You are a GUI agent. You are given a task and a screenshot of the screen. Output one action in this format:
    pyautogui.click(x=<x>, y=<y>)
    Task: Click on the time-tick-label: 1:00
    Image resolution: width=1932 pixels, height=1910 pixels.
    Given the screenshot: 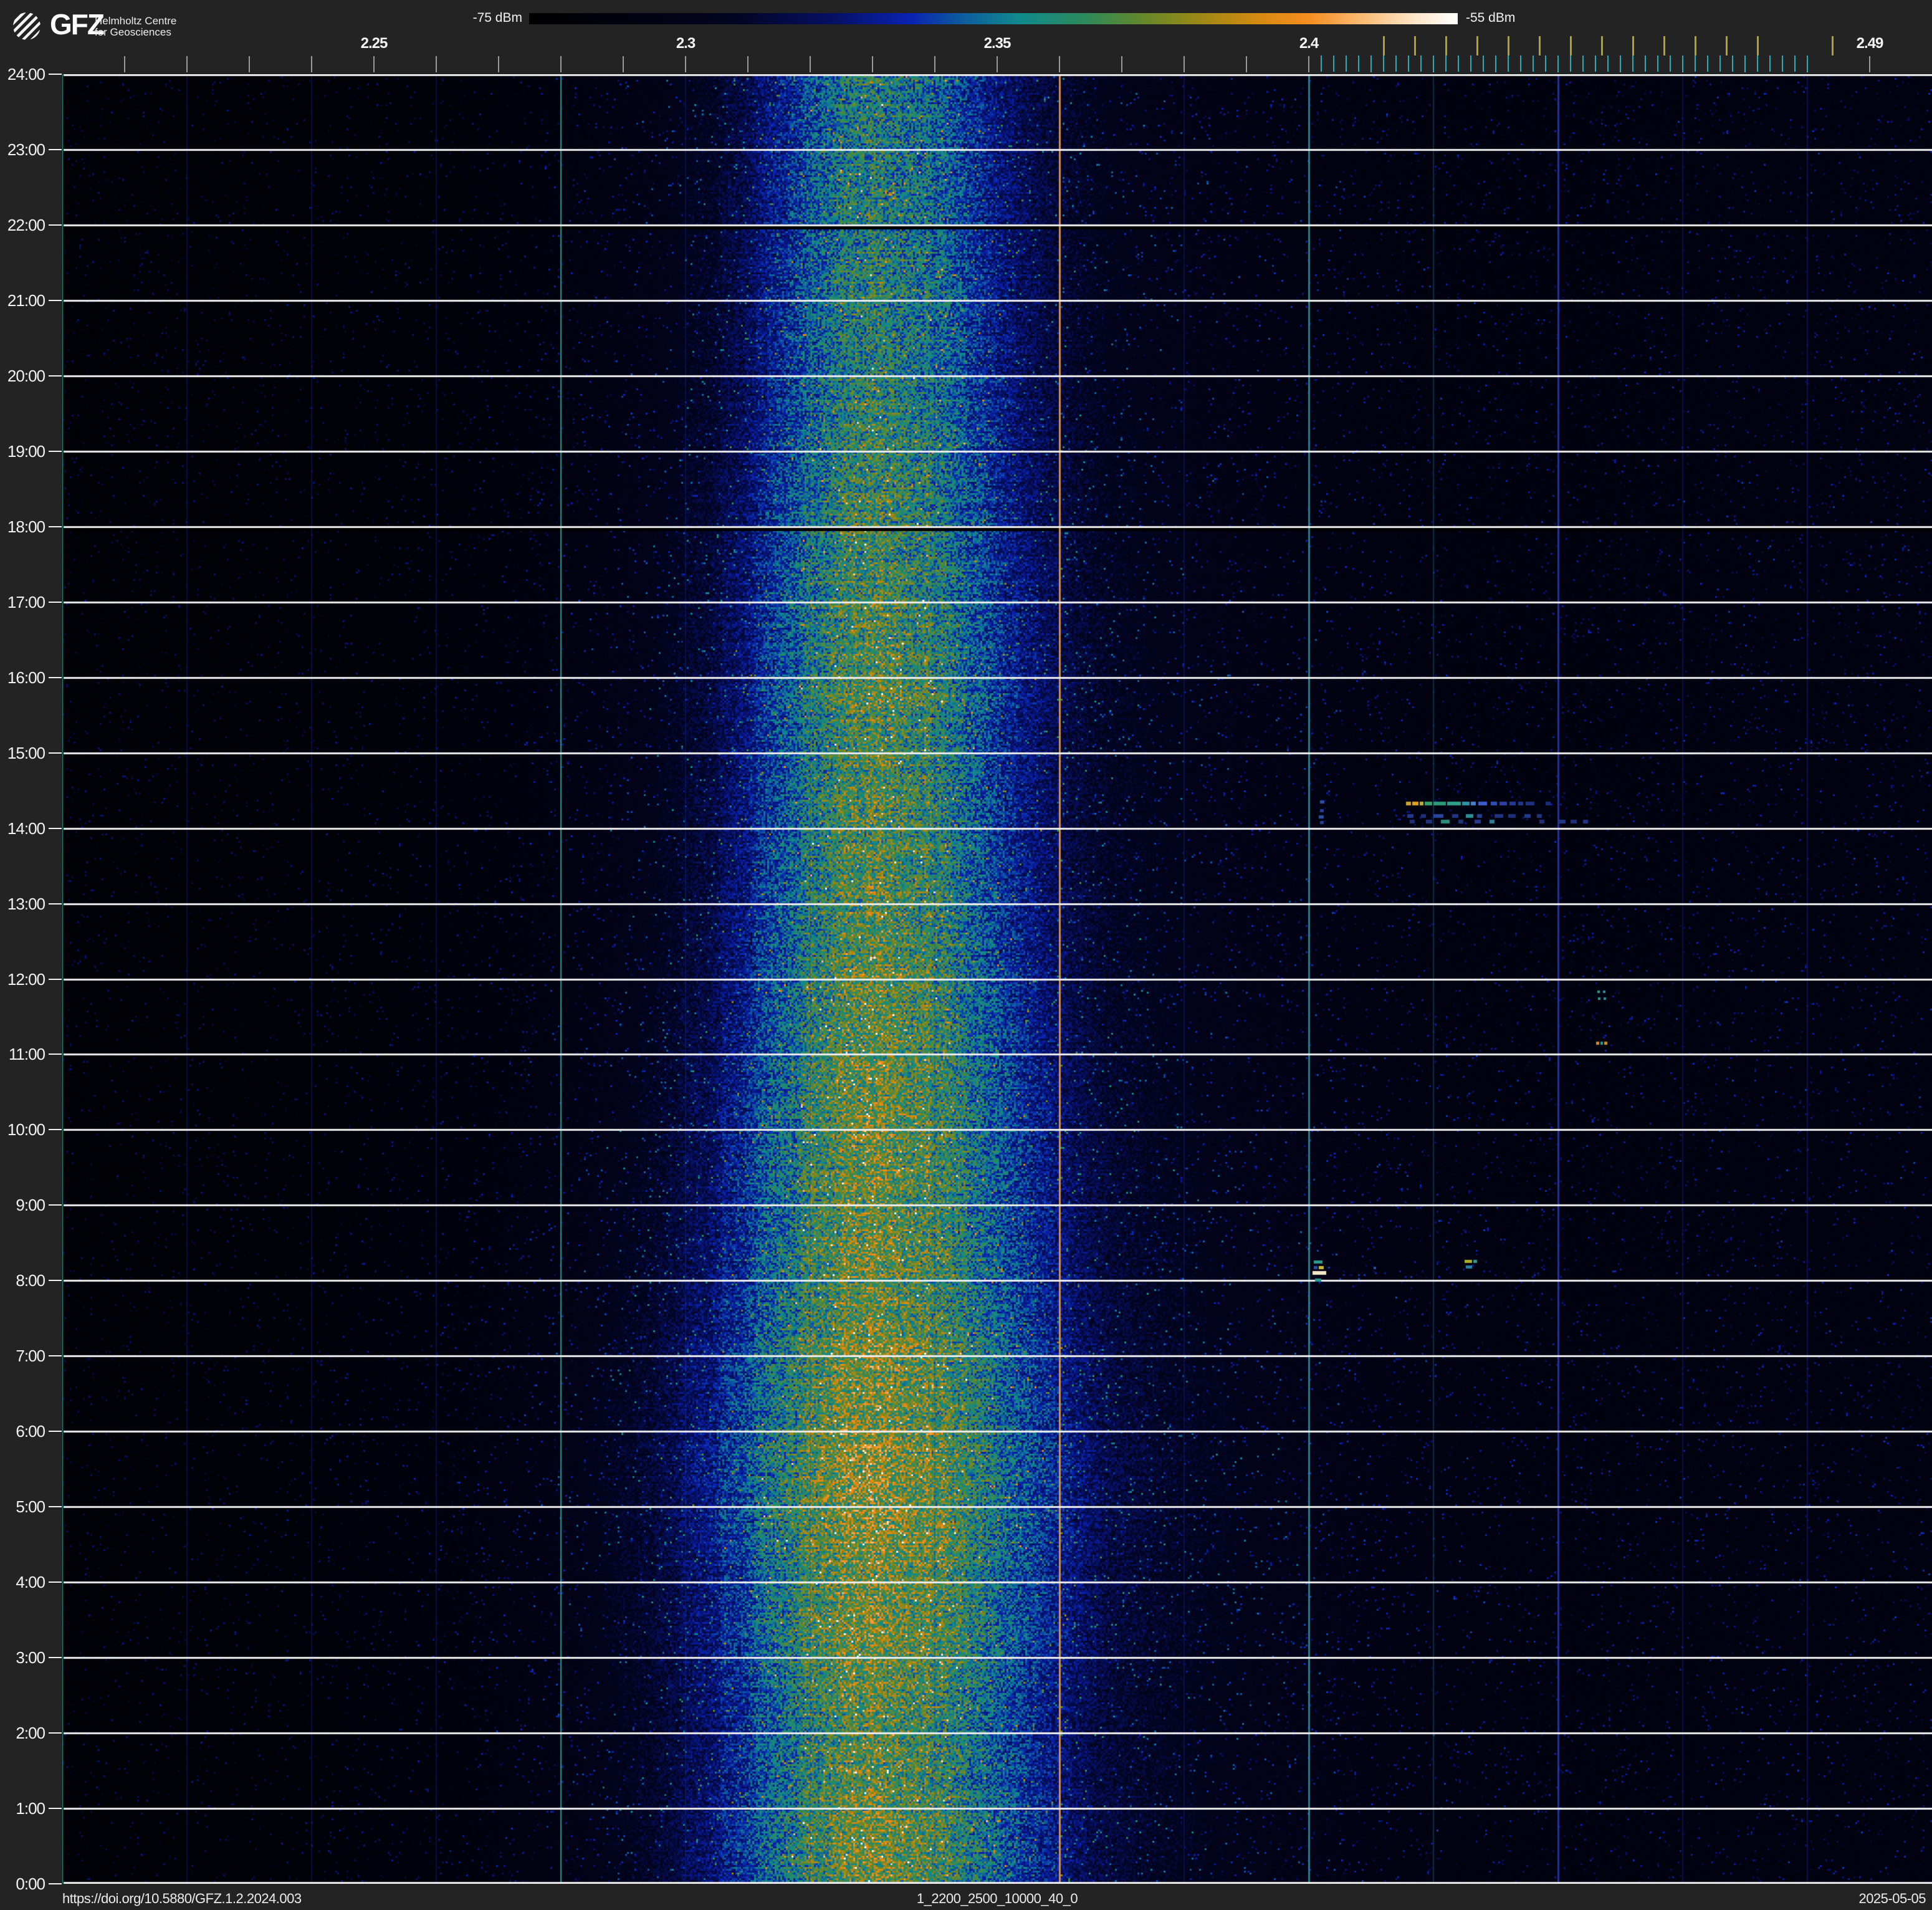 What is the action you would take?
    pyautogui.click(x=30, y=1808)
    